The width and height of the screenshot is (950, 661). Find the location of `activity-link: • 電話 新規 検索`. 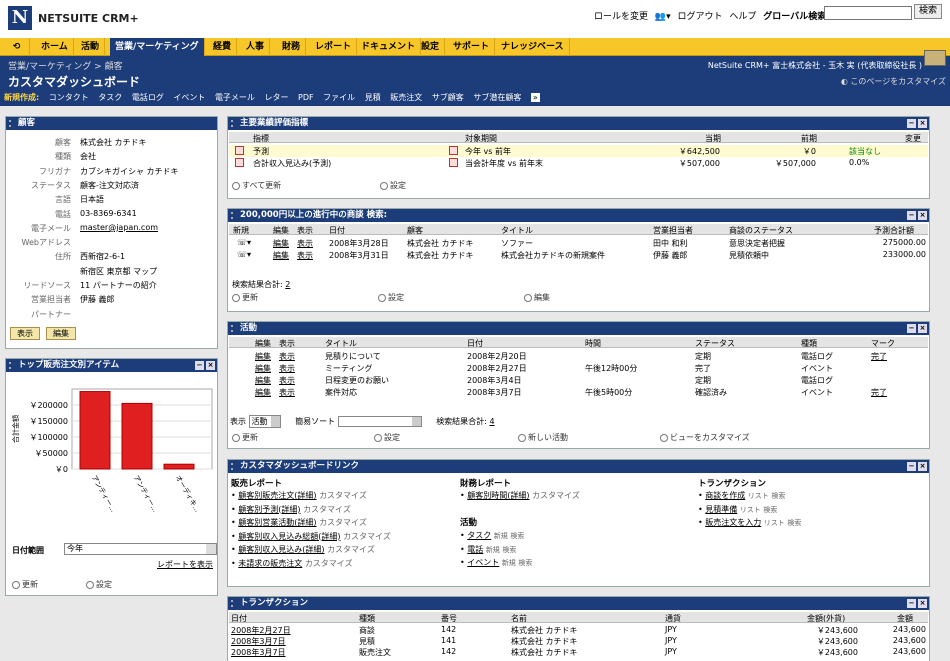

activity-link: • 電話 新規 検索 is located at coordinates (488, 549).